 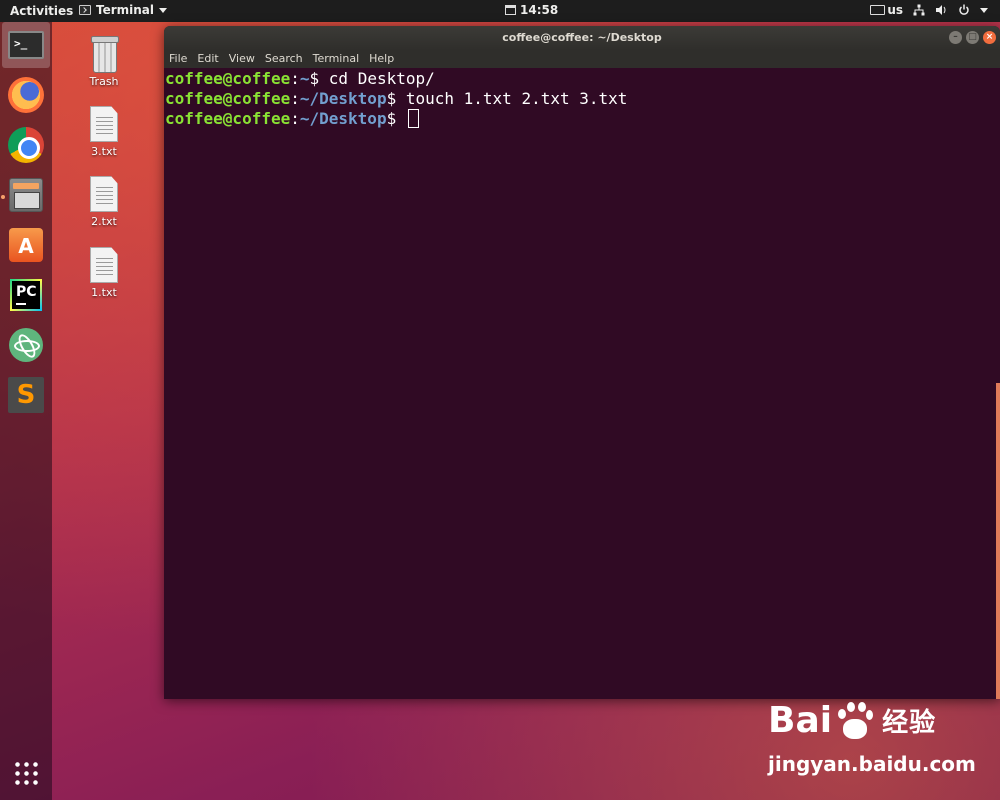 What do you see at coordinates (582, 59) in the screenshot?
I see `terminal-menubar: File Edit View Search Terminal Help` at bounding box center [582, 59].